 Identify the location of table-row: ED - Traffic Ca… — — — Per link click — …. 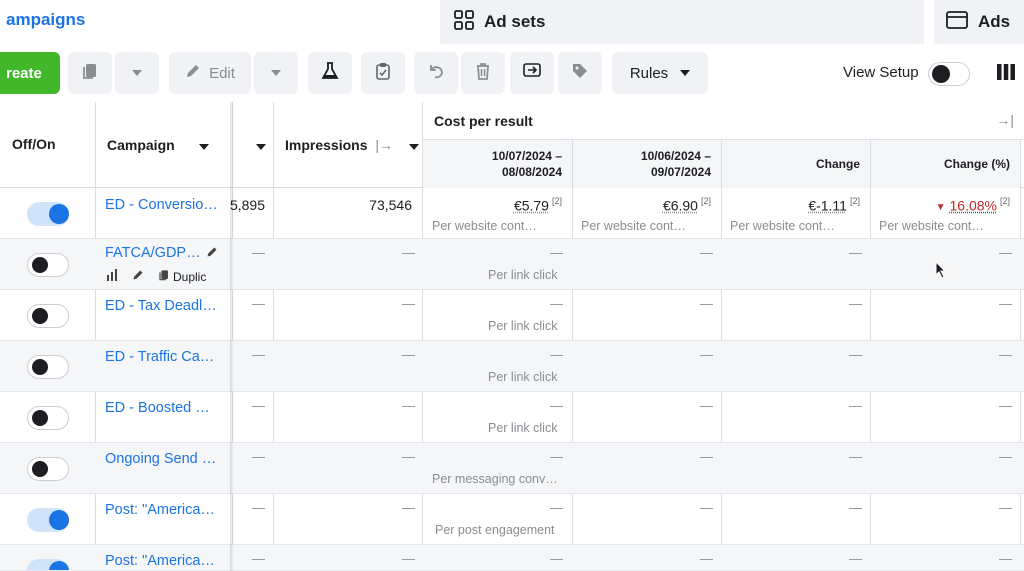
(512, 366).